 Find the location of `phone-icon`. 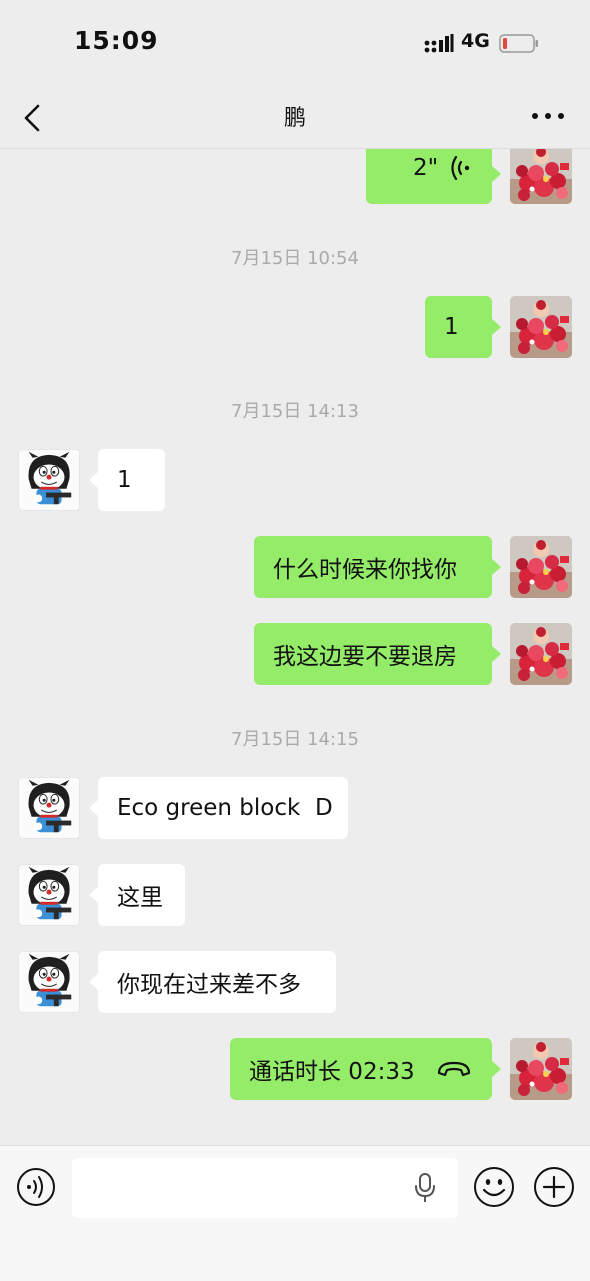

phone-icon is located at coordinates (454, 1069).